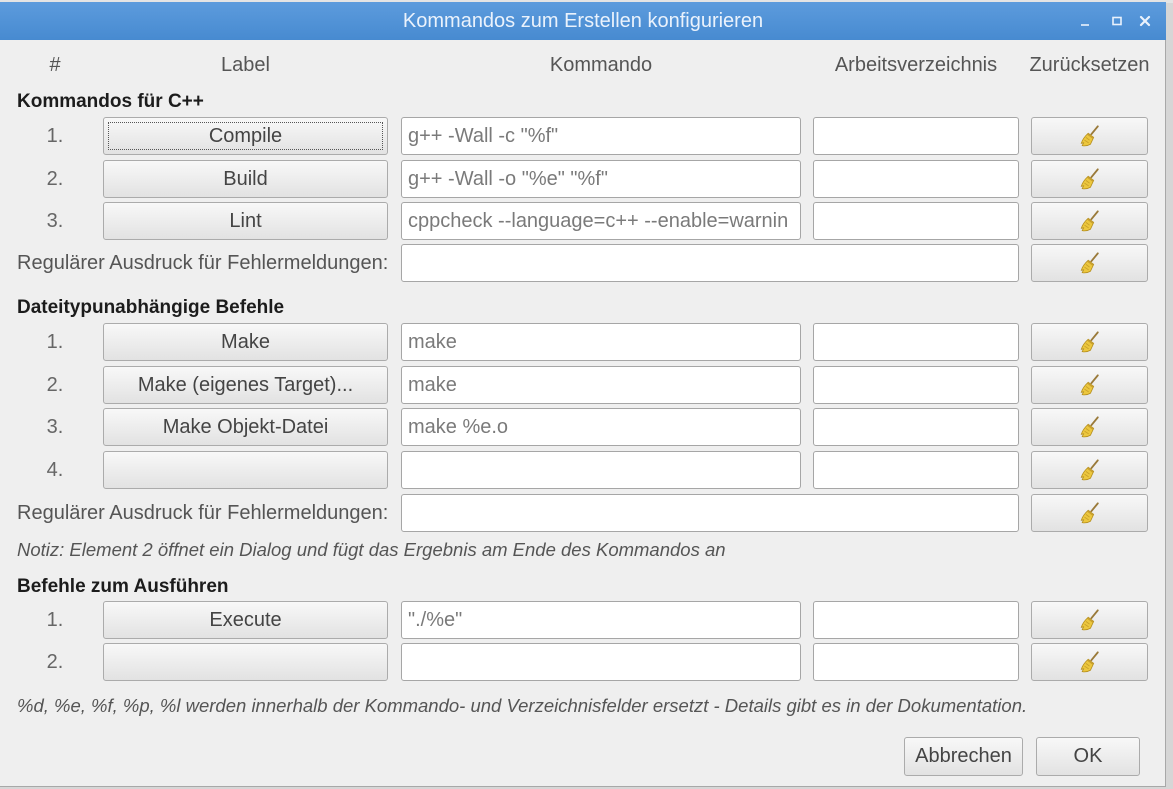 The height and width of the screenshot is (789, 1173). What do you see at coordinates (1085, 21) in the screenshot?
I see `minimize-button` at bounding box center [1085, 21].